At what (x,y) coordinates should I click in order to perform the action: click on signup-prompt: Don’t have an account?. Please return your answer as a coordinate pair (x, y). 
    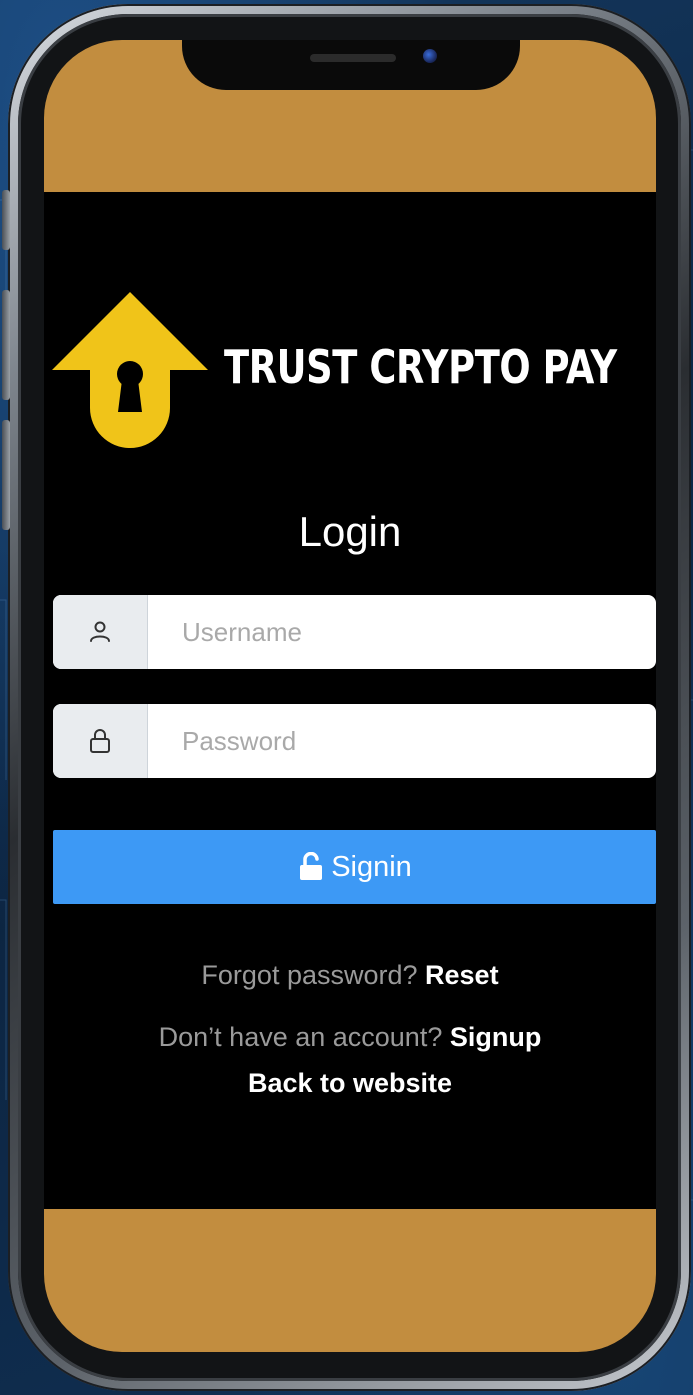
    Looking at the image, I should click on (300, 1037).